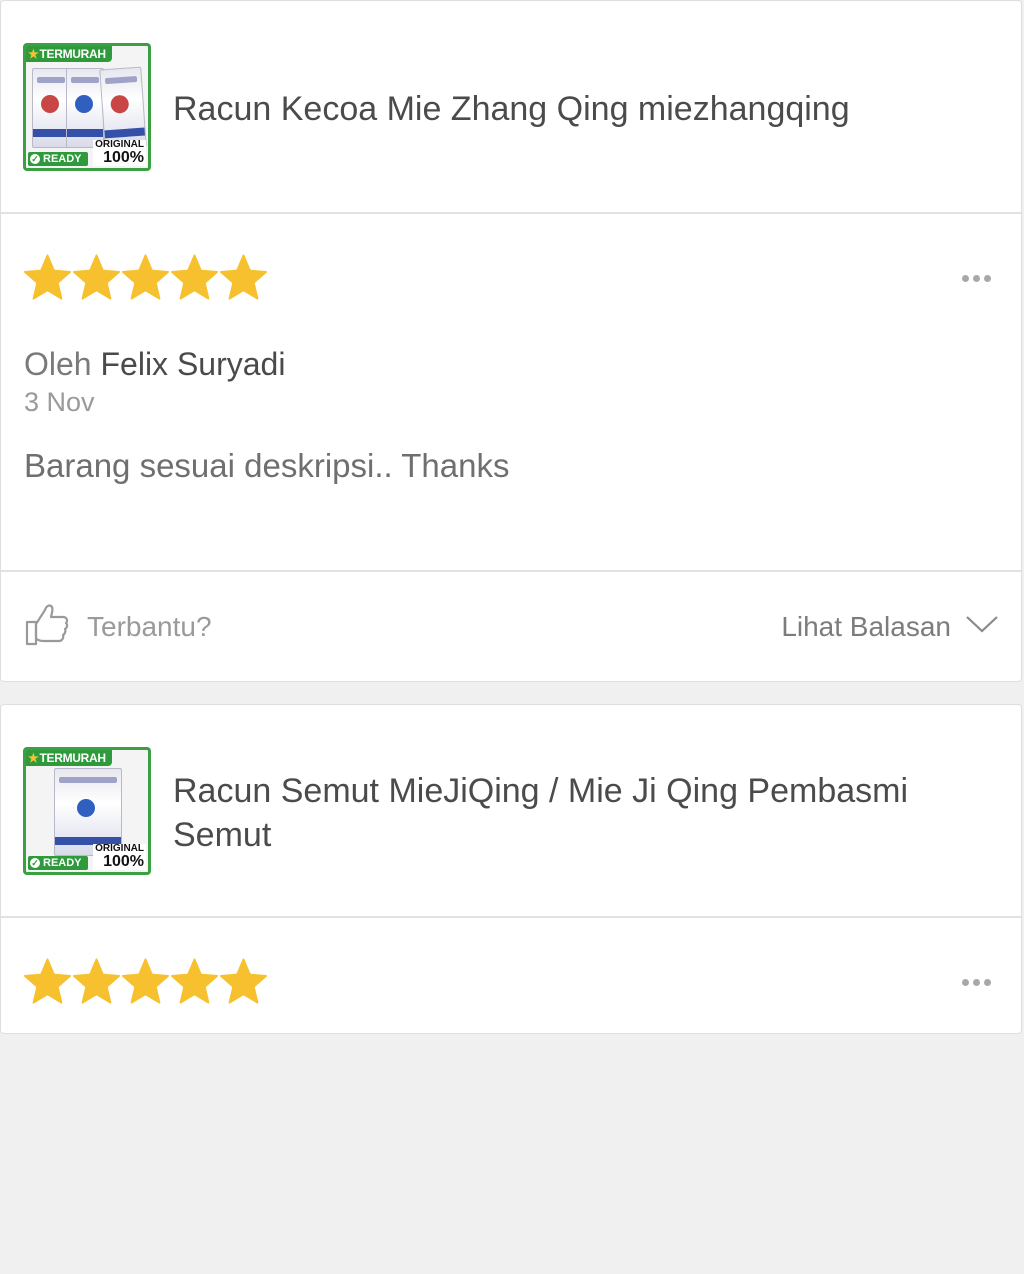  I want to click on review-date: 3 Nov, so click(59, 402).